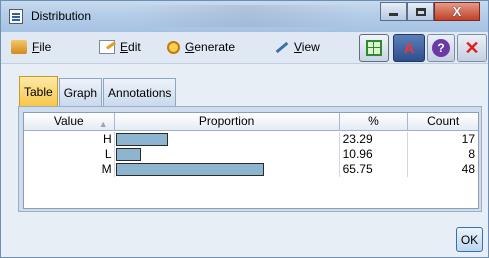 The height and width of the screenshot is (258, 489). What do you see at coordinates (103, 124) in the screenshot?
I see `sort-ascending-icon: ▲` at bounding box center [103, 124].